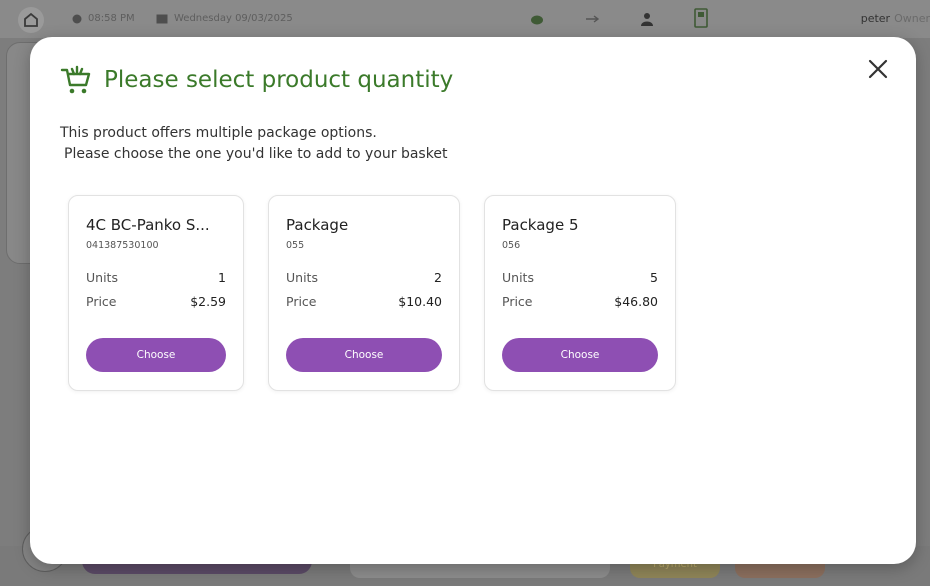 This screenshot has height=586, width=930. Describe the element at coordinates (537, 20) in the screenshot. I see `cloud-icon` at that location.